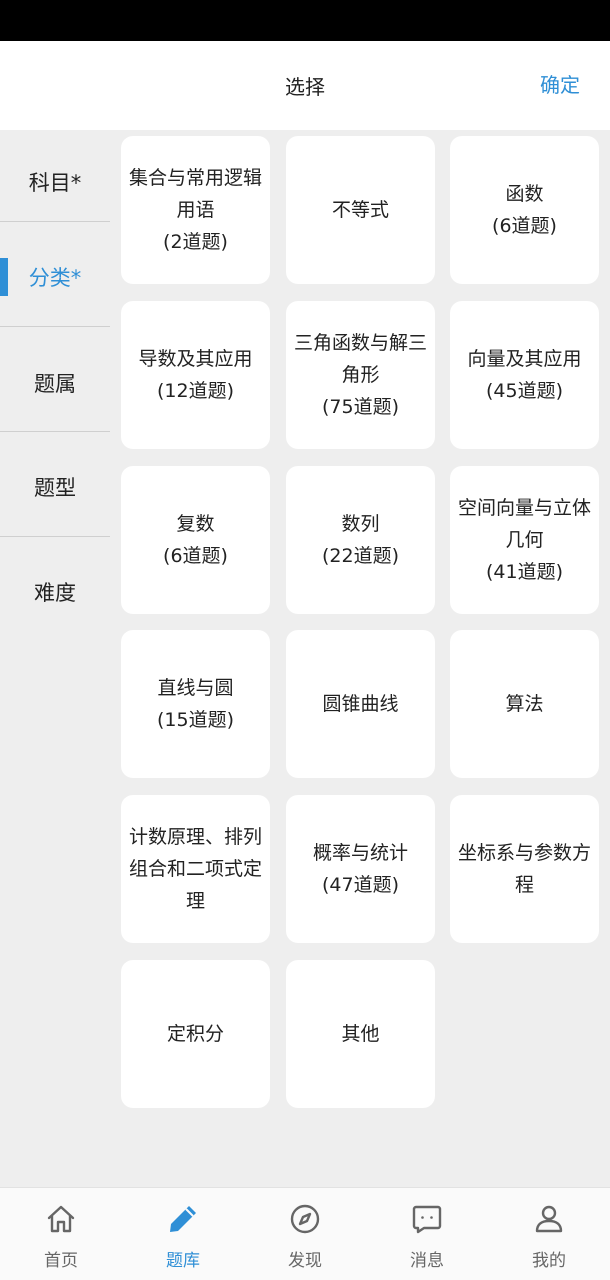 This screenshot has width=610, height=1280. I want to click on category-name: 数列, so click(360, 524).